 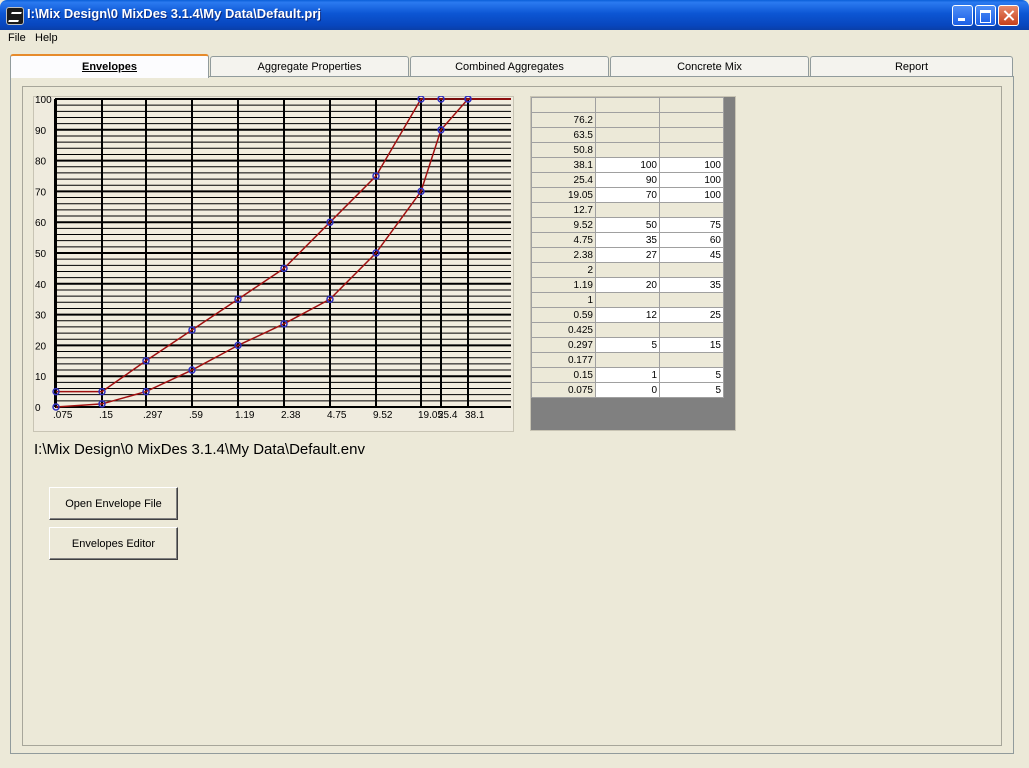 I want to click on y-tick-label: 90, so click(x=41, y=131).